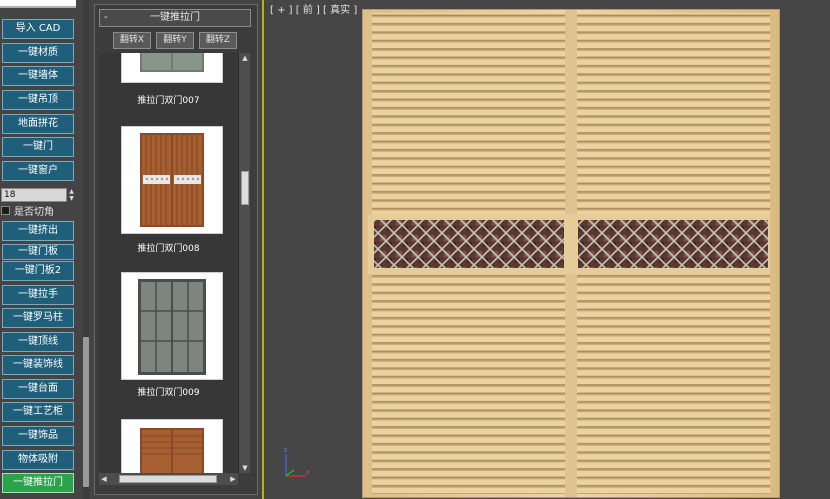 This screenshot has width=830, height=499. I want to click on library-horizontal-scroll-thumb, so click(168, 479).